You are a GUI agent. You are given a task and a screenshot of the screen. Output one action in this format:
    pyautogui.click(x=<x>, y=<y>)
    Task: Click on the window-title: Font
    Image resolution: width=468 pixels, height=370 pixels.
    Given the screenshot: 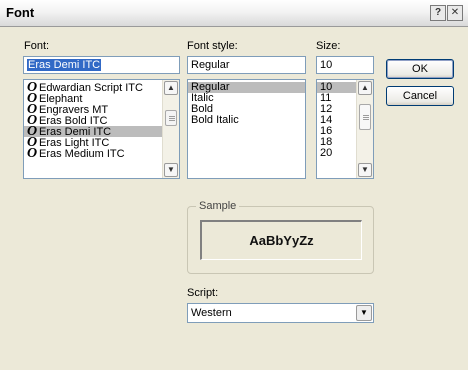 What is the action you would take?
    pyautogui.click(x=20, y=12)
    